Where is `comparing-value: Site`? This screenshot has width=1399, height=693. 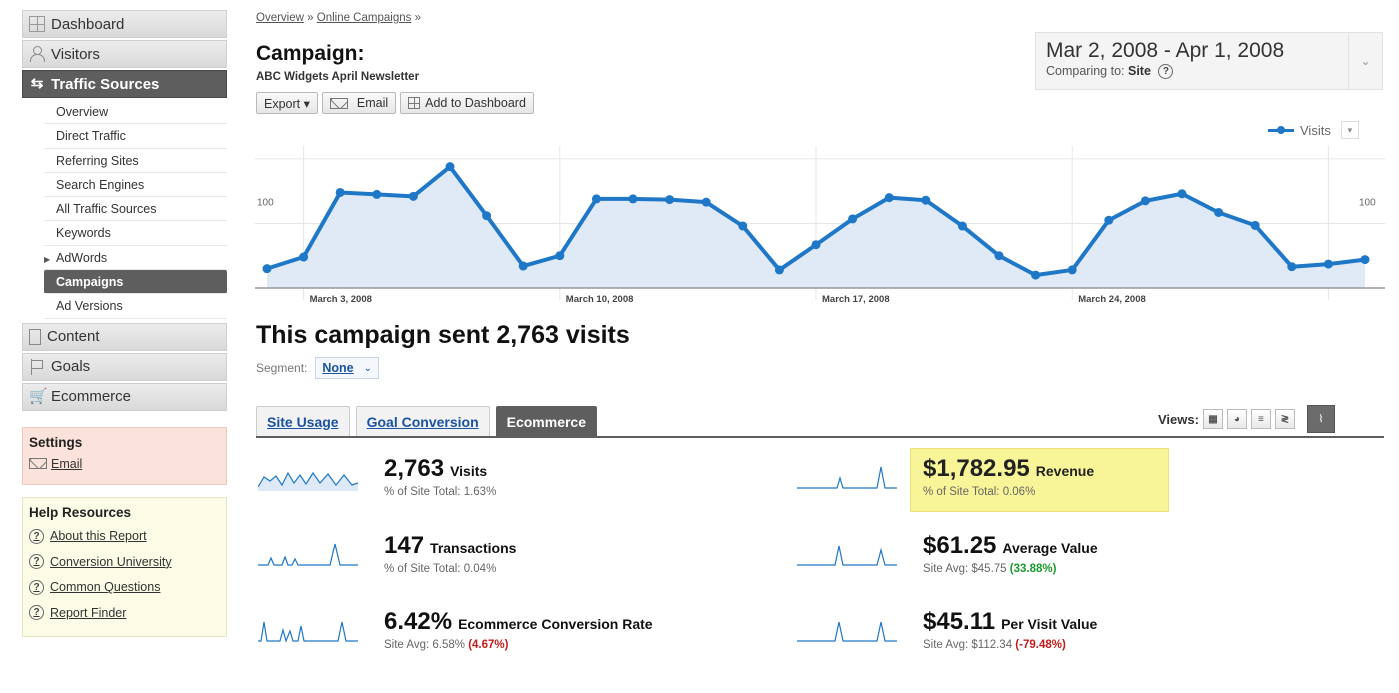
comparing-value: Site is located at coordinates (1139, 71).